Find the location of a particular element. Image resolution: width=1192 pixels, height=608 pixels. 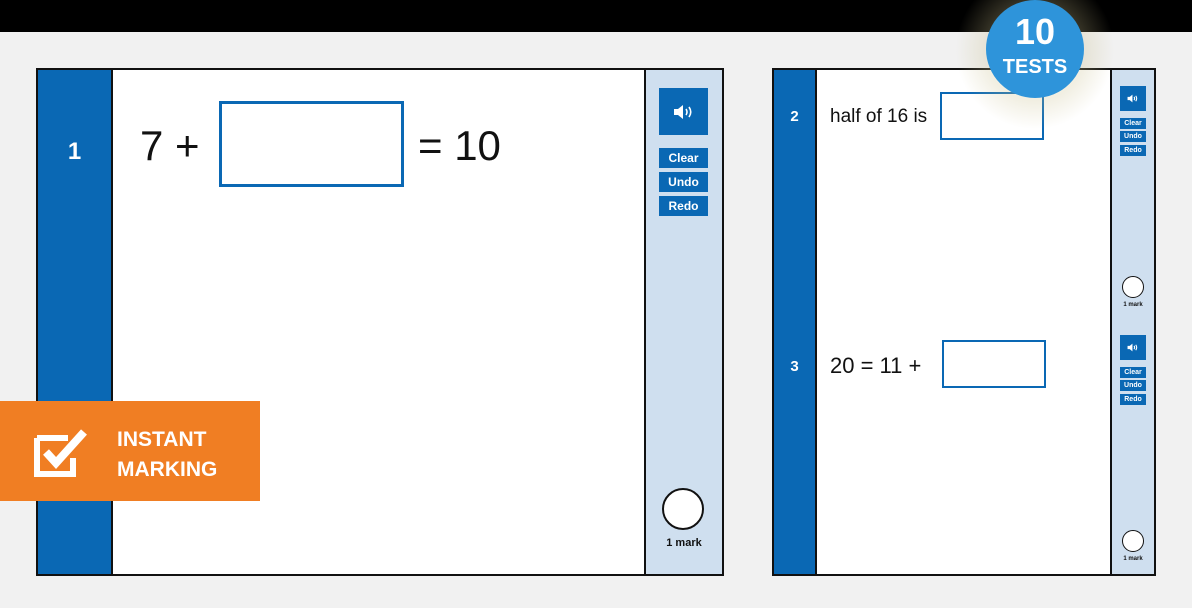

question-number: 3 is located at coordinates (794, 366).